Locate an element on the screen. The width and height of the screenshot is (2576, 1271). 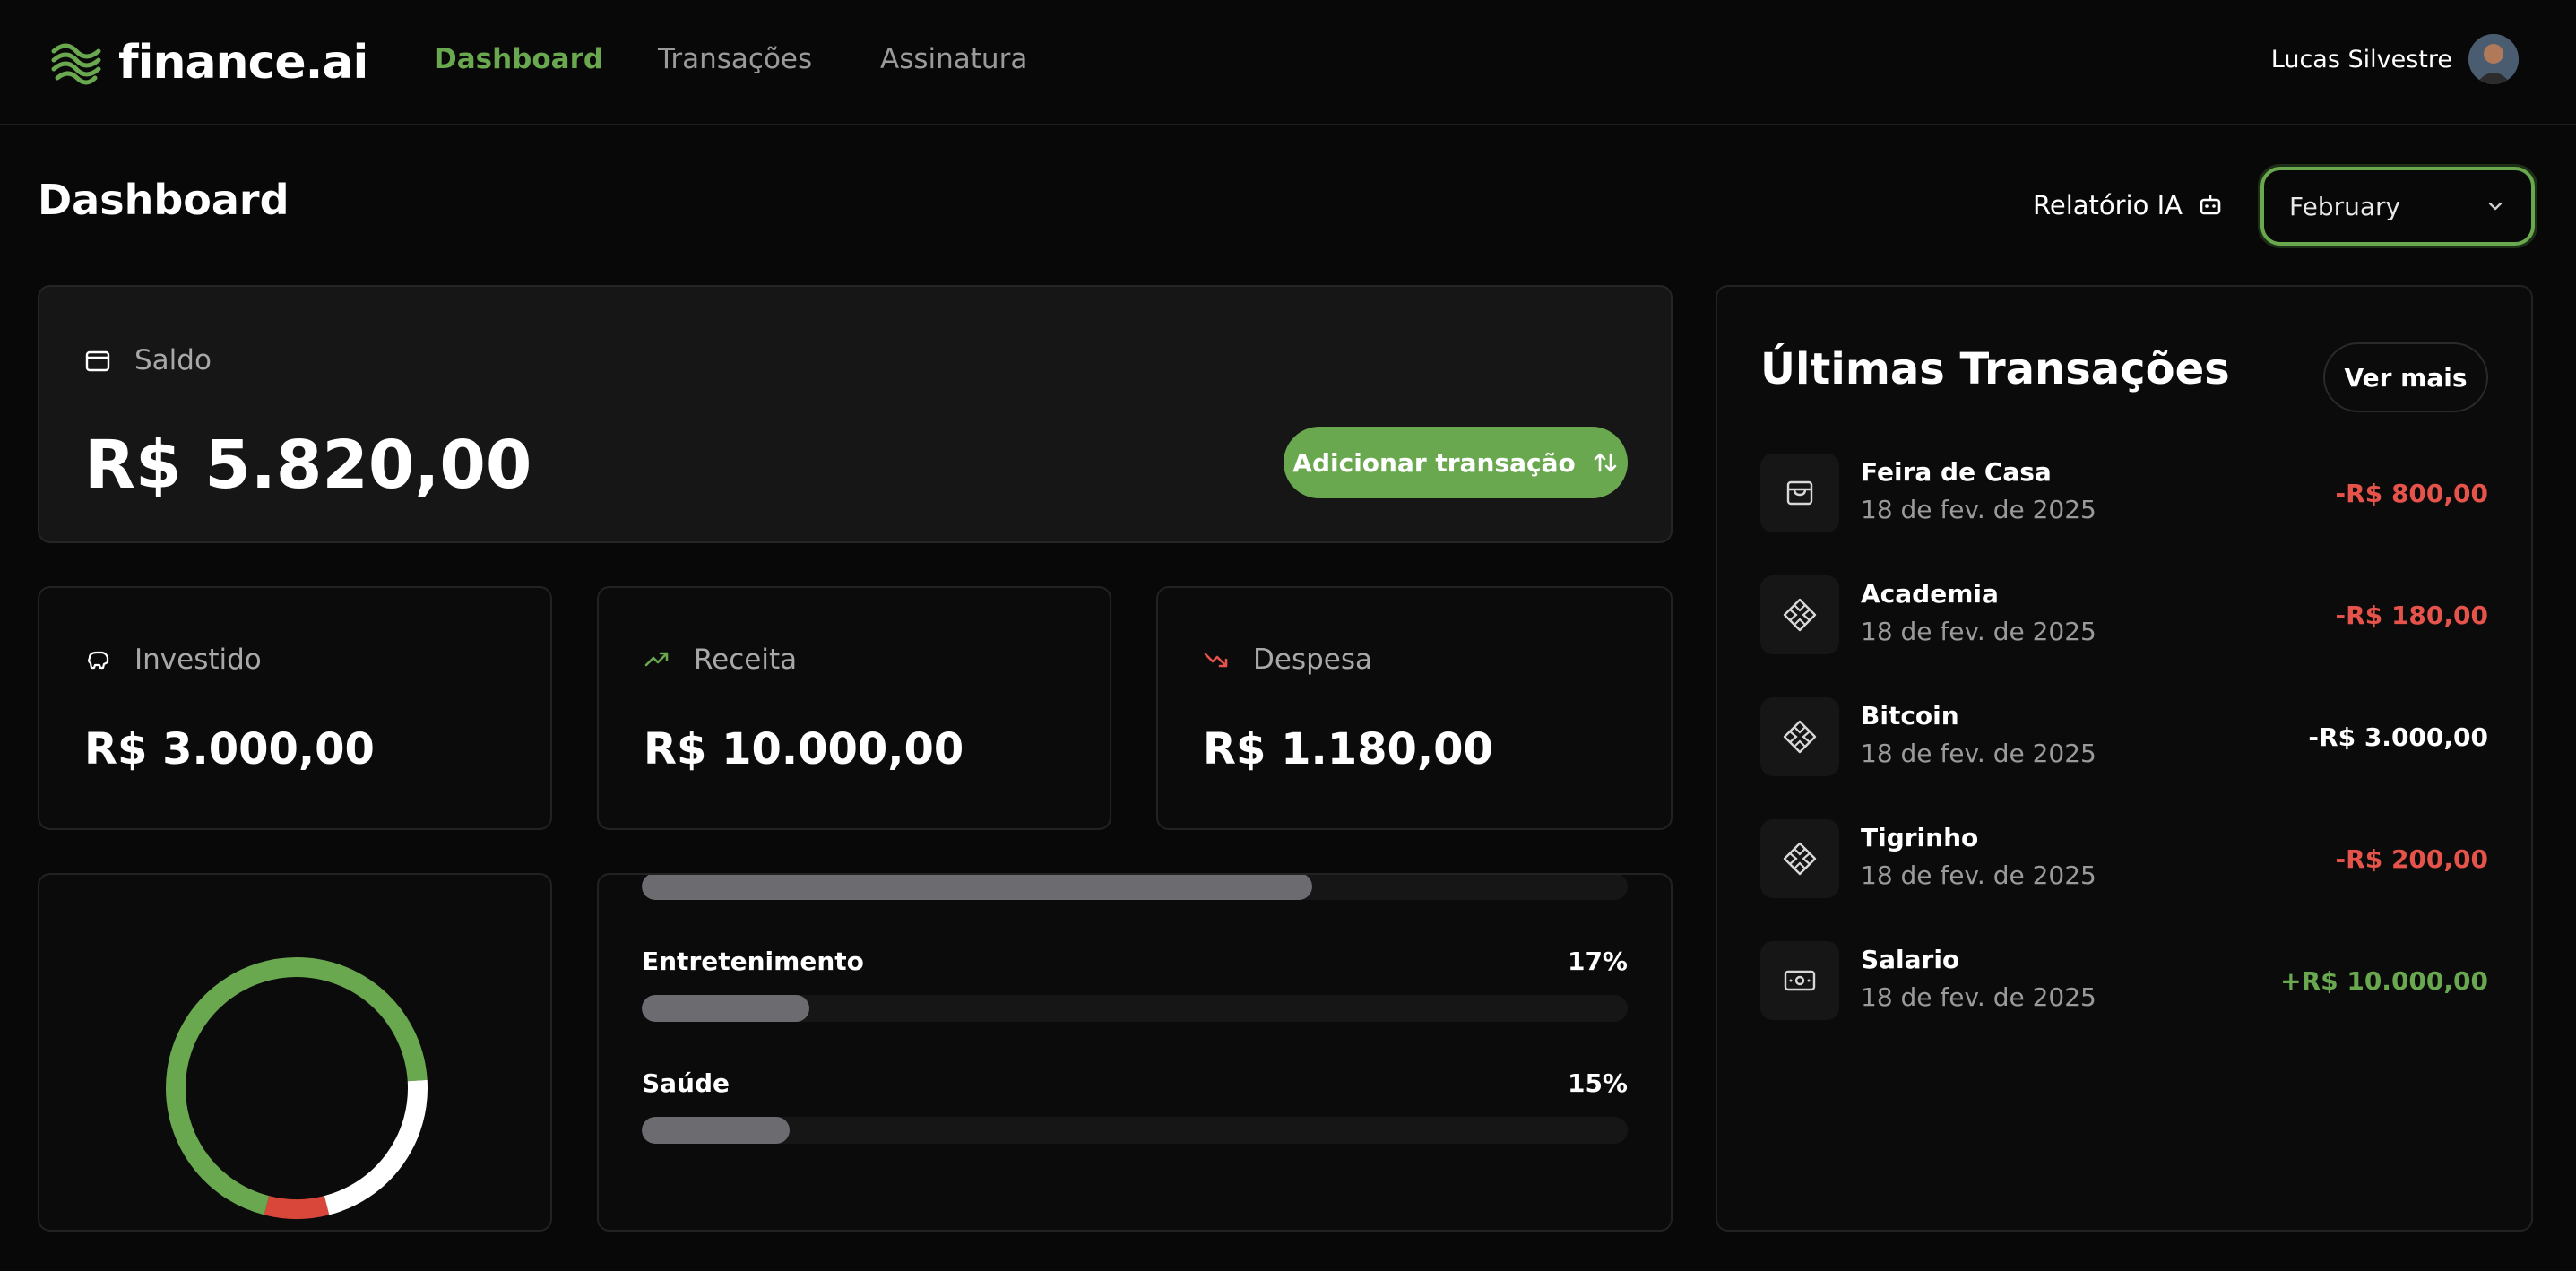
transaction-row: Bitcoin 18 de fev. de 2025 -R$ 3.000,00 is located at coordinates (2124, 738).